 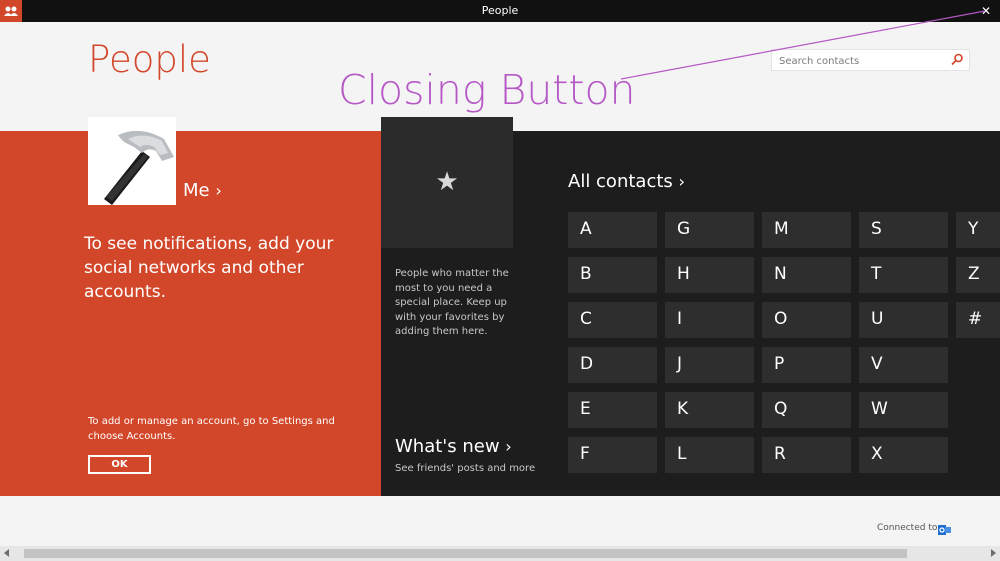 I want to click on scroll-left-arrow-icon, so click(x=6, y=553).